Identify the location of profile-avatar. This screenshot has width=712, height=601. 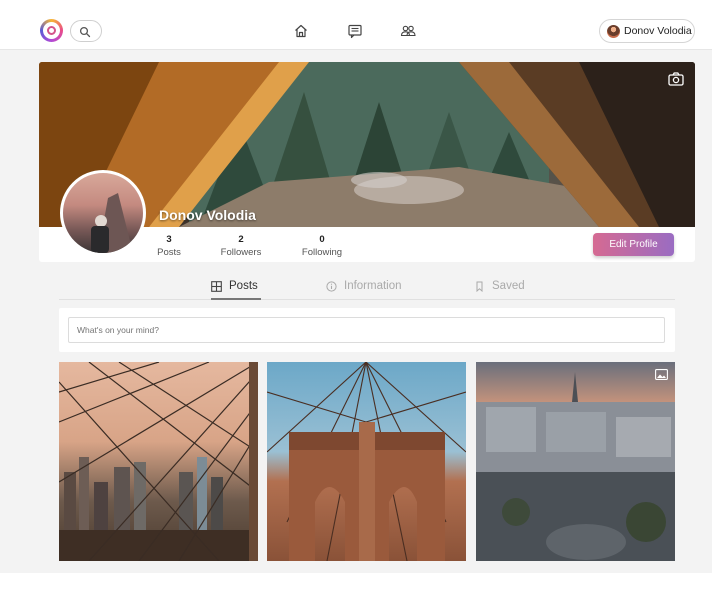
(103, 213).